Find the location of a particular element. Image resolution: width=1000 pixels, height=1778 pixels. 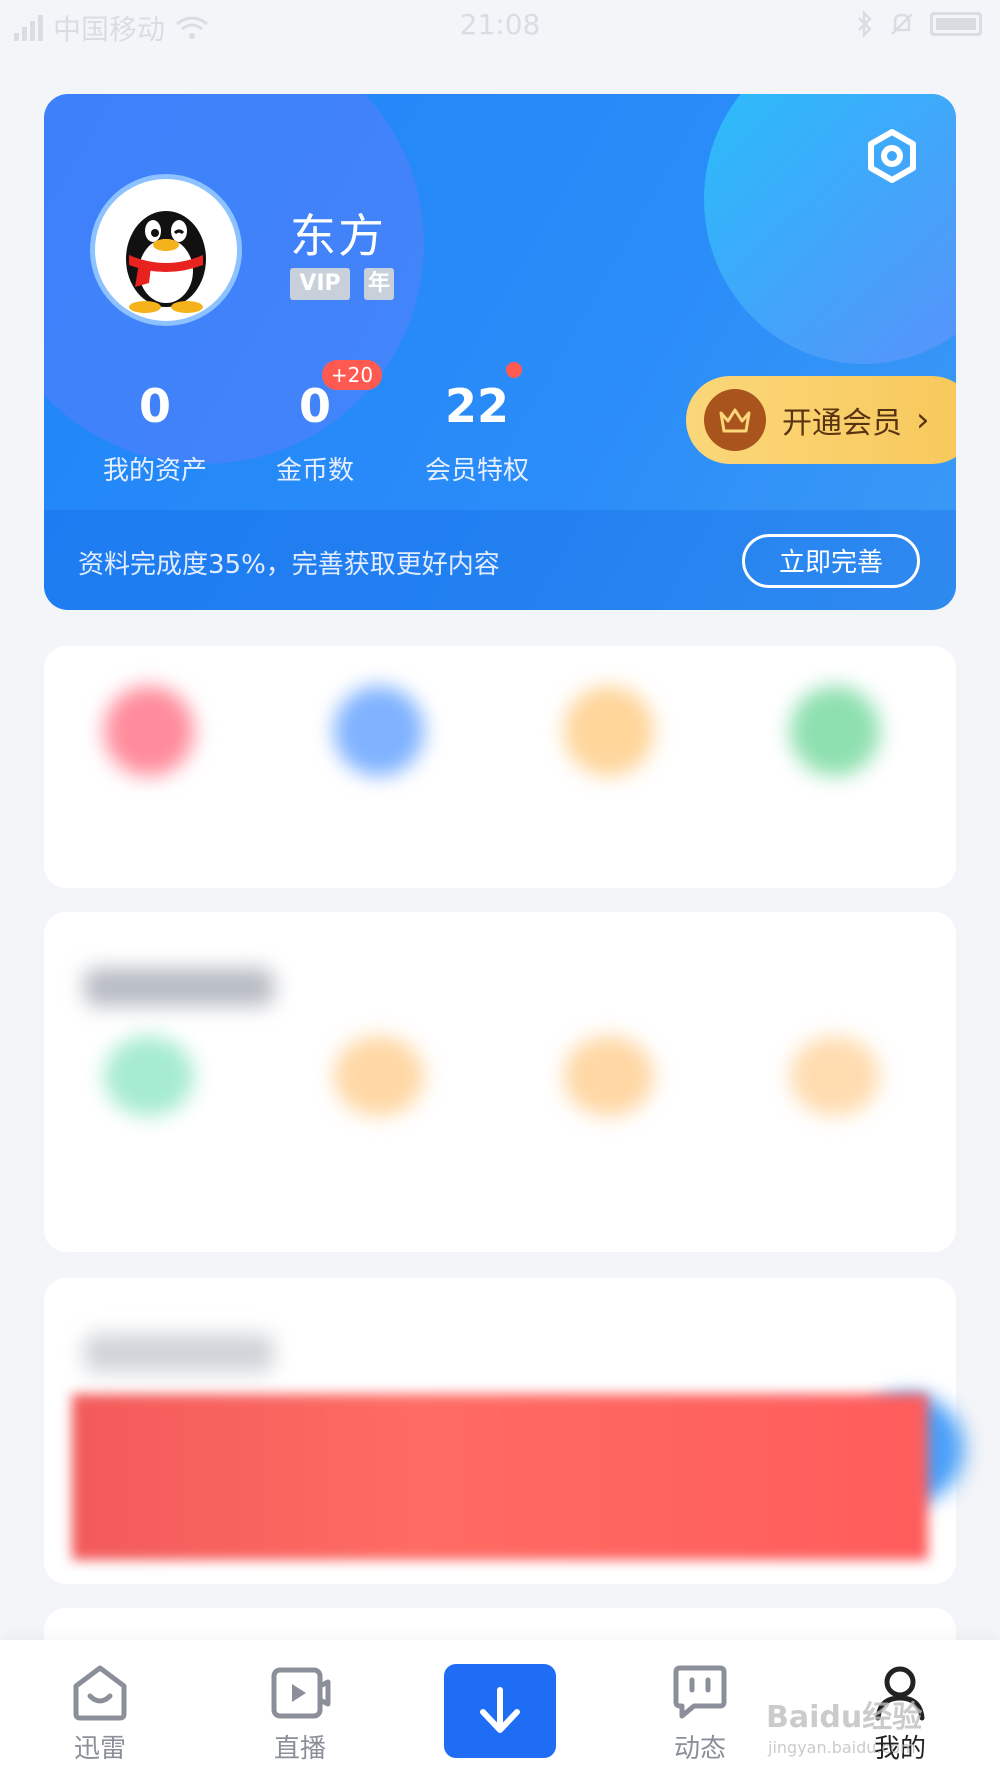

privileges-label: 会员特权 is located at coordinates (476, 471).